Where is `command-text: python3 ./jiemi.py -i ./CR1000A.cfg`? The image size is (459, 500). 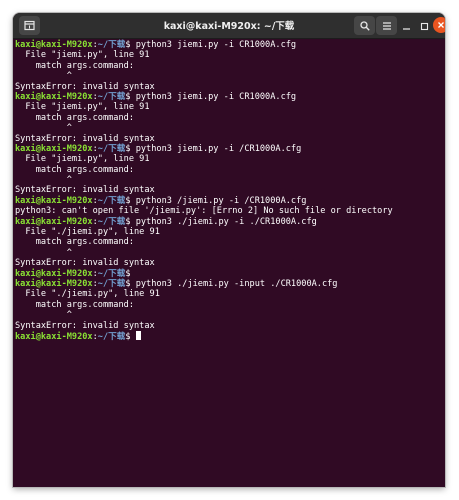
command-text: python3 ./jiemi.py -i ./CR1000A.cfg is located at coordinates (226, 221).